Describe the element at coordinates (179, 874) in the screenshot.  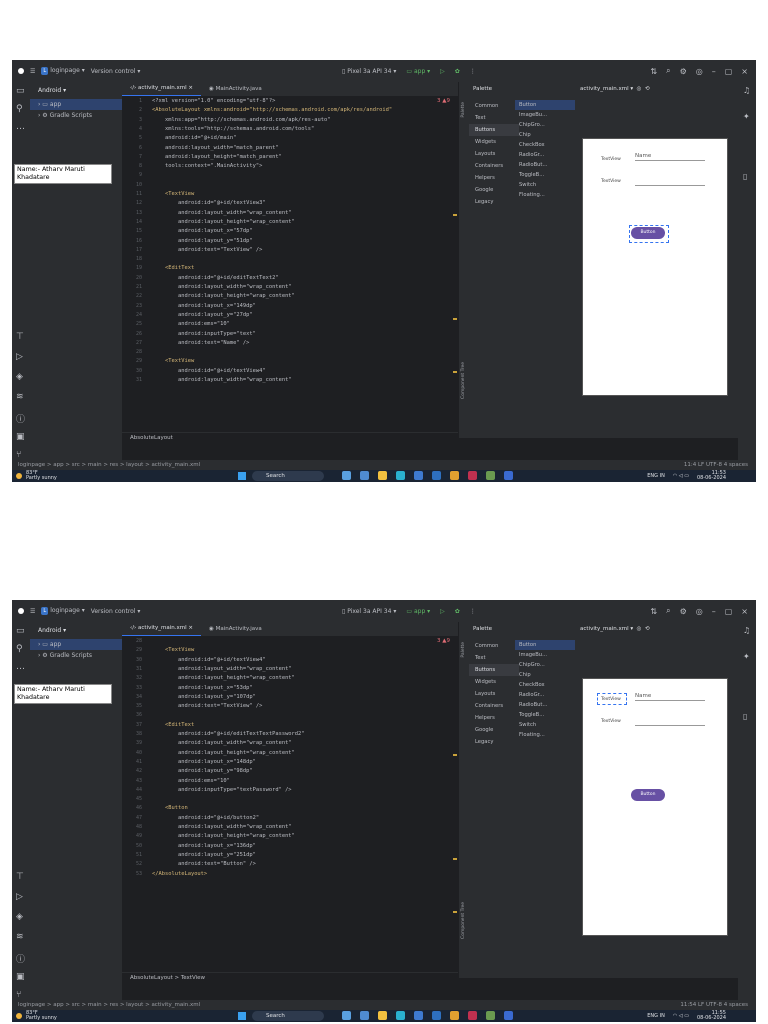
I see `code-line: </AbsoluteLayout>` at that location.